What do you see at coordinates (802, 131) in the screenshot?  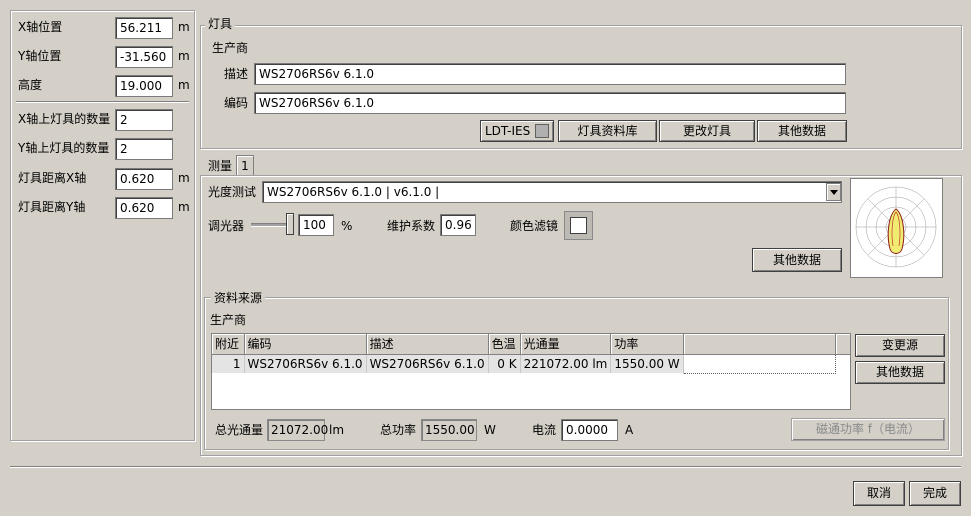 I see `luminaire-other-data-button: 其他数据` at bounding box center [802, 131].